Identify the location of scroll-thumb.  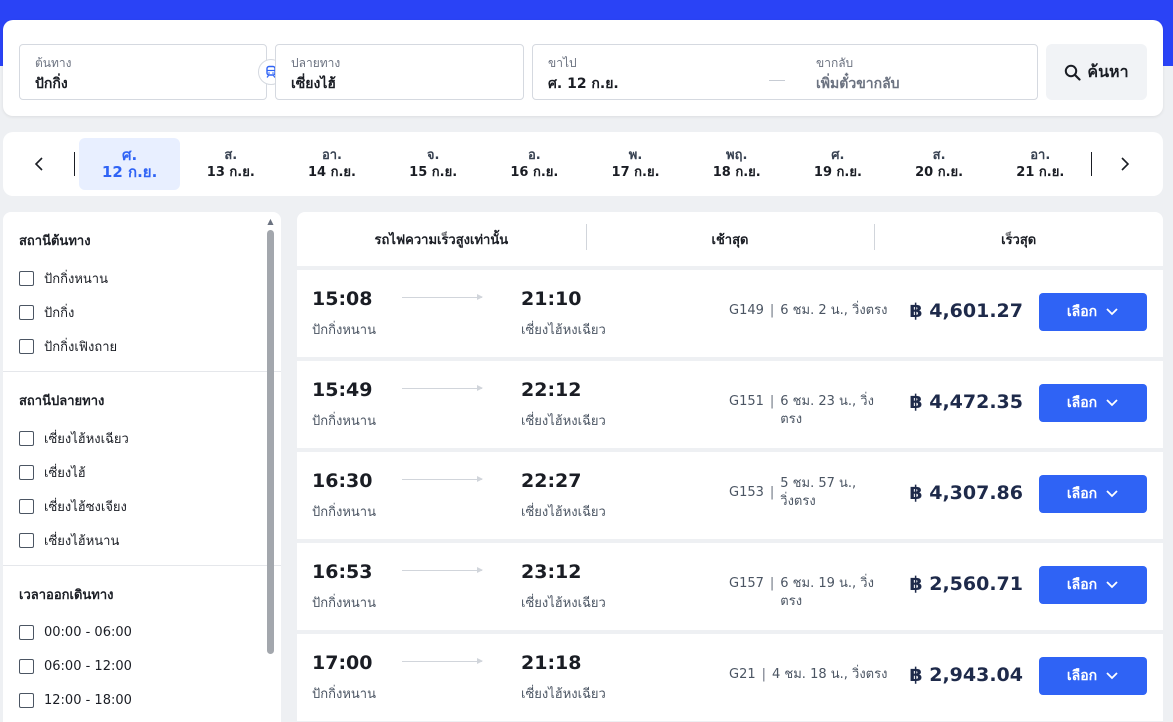
(270, 442).